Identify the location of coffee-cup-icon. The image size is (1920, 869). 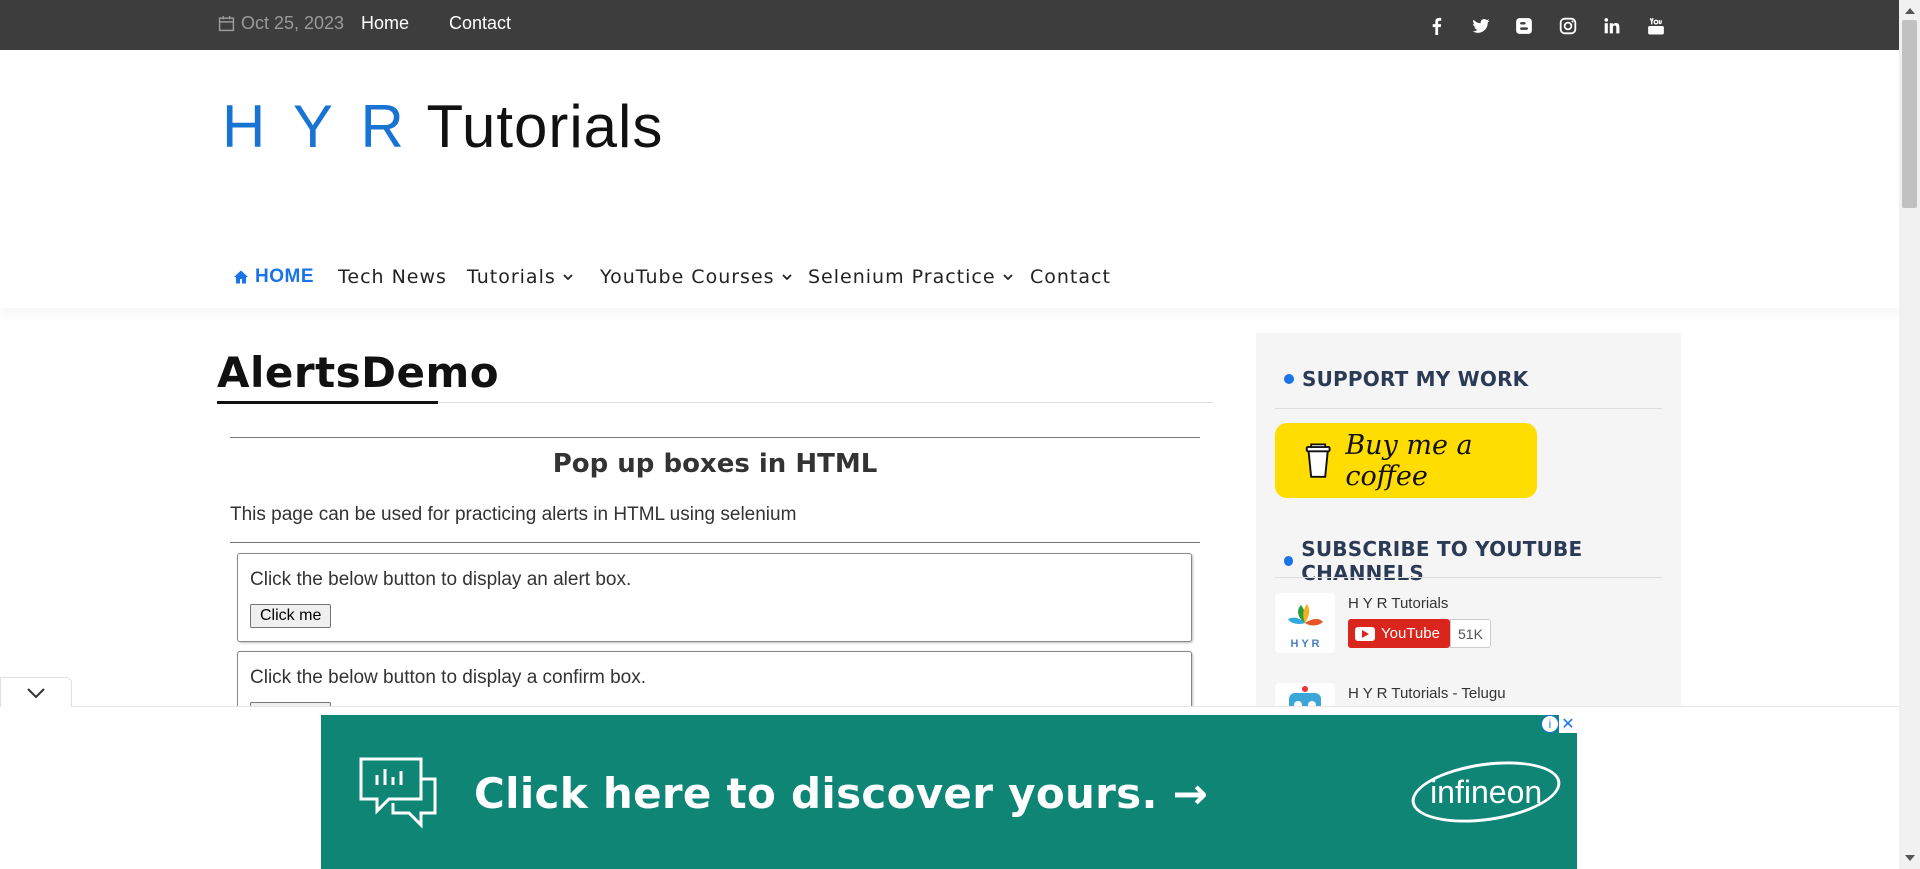
(1318, 460).